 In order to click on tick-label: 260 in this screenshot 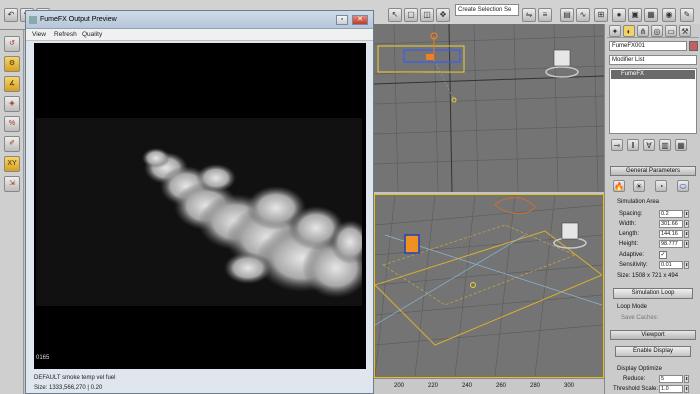, I will do `click(501, 386)`.